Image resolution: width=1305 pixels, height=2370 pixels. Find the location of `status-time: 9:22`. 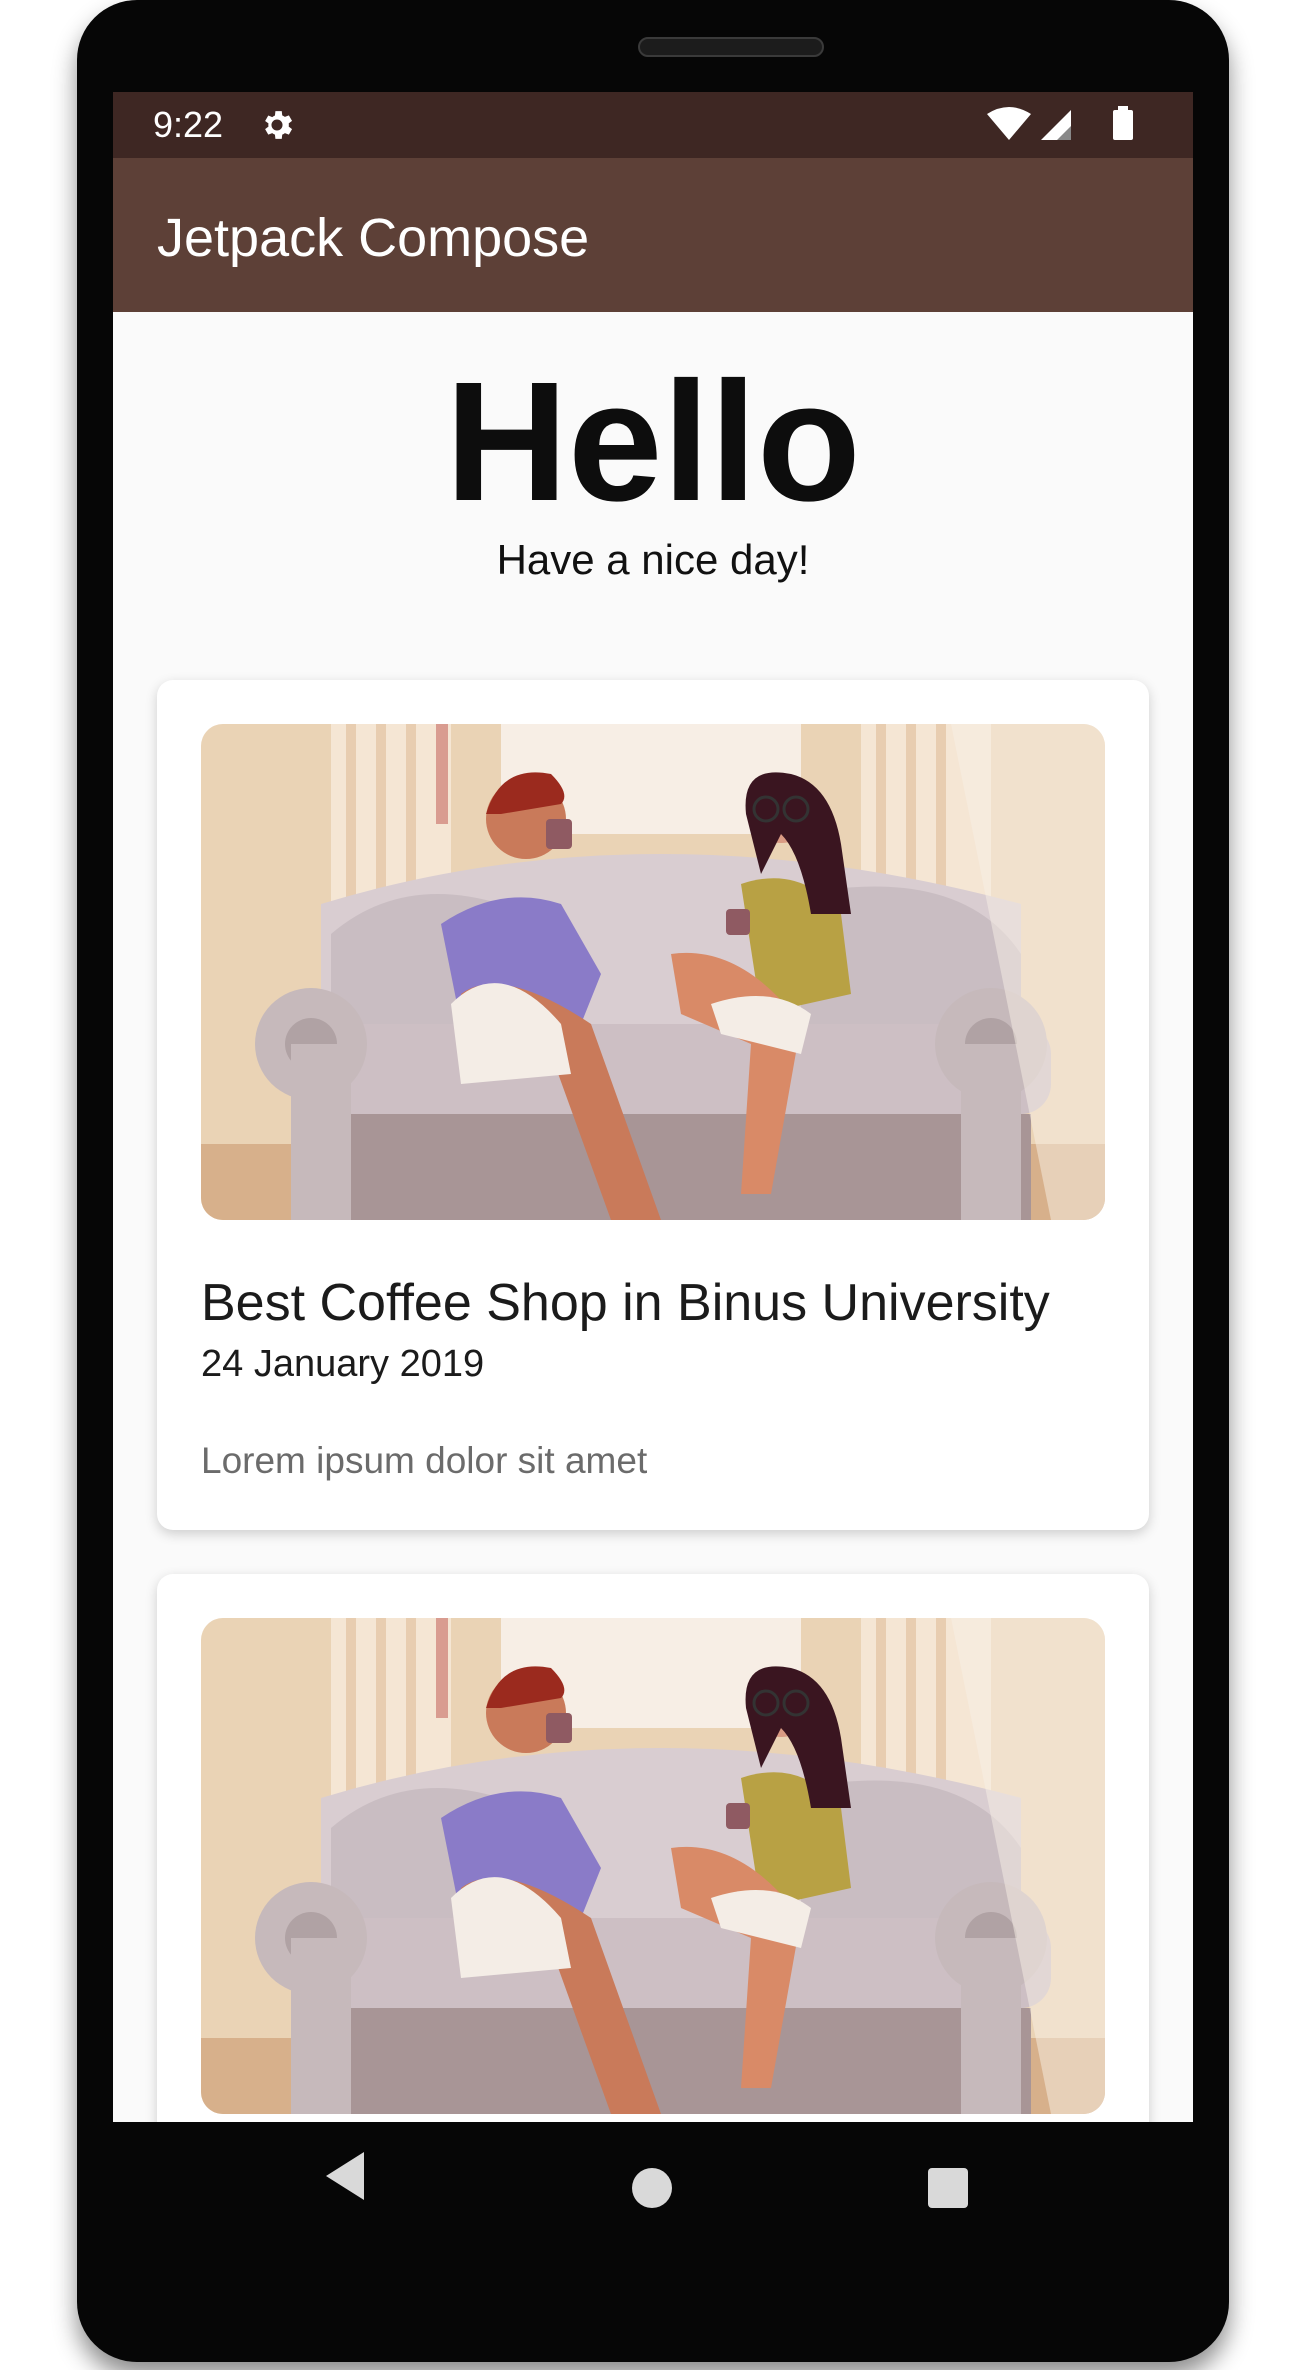

status-time: 9:22 is located at coordinates (188, 124).